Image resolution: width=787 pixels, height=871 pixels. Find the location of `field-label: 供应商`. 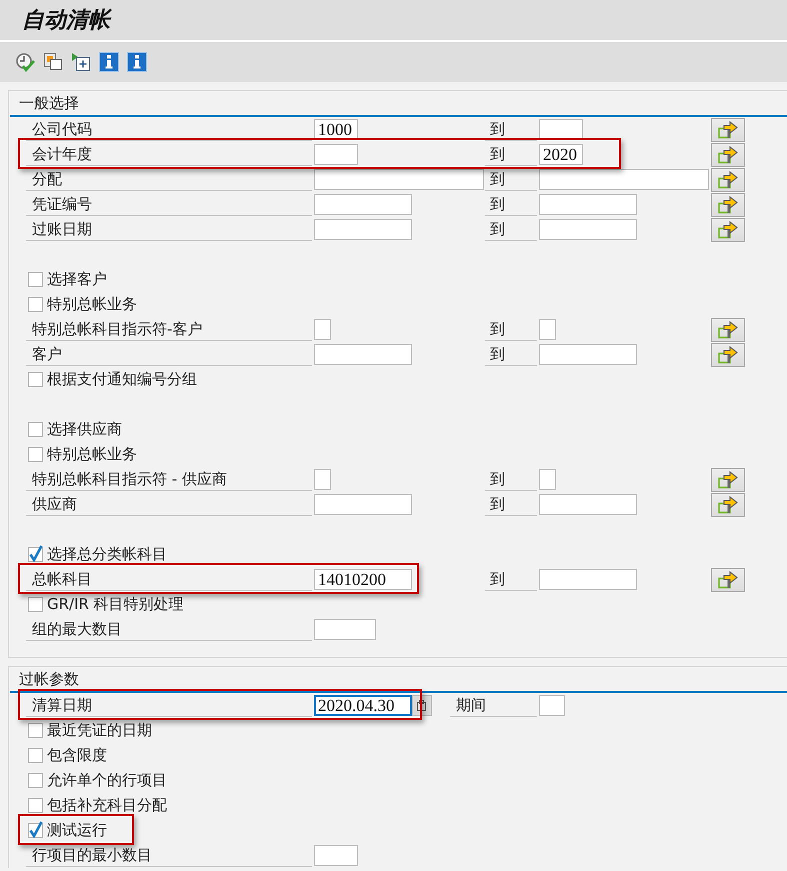

field-label: 供应商 is located at coordinates (169, 504).